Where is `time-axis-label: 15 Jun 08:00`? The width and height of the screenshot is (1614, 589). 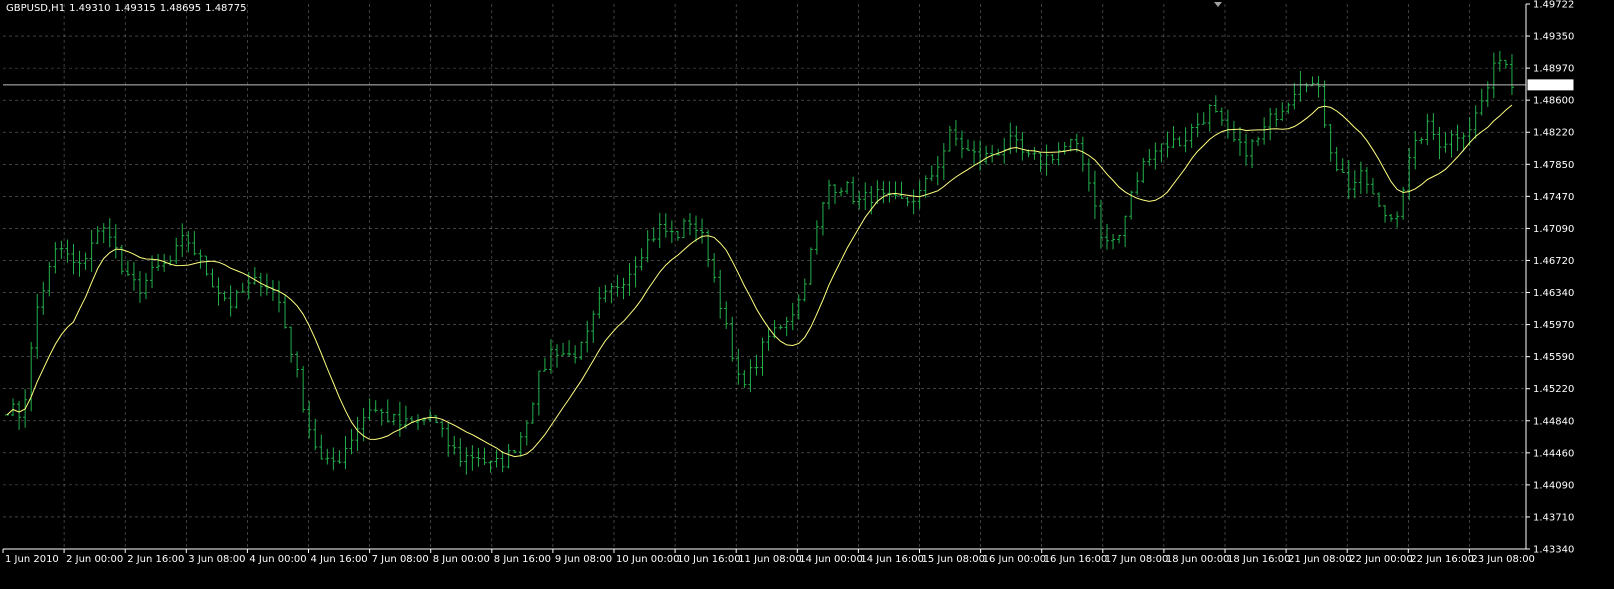 time-axis-label: 15 Jun 08:00 is located at coordinates (954, 559).